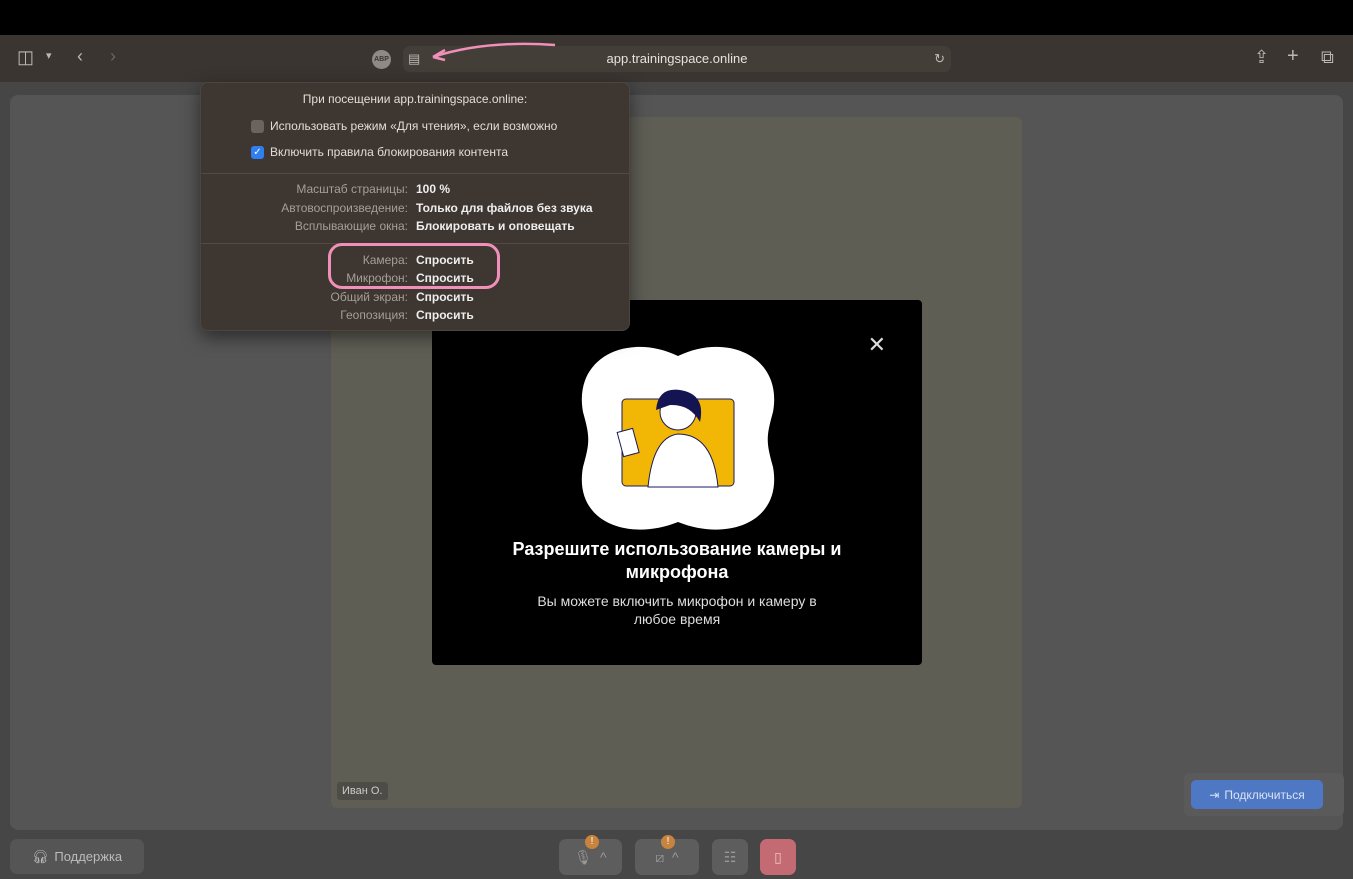  Describe the element at coordinates (80, 56) in the screenshot. I see `back-icon: ‹` at that location.